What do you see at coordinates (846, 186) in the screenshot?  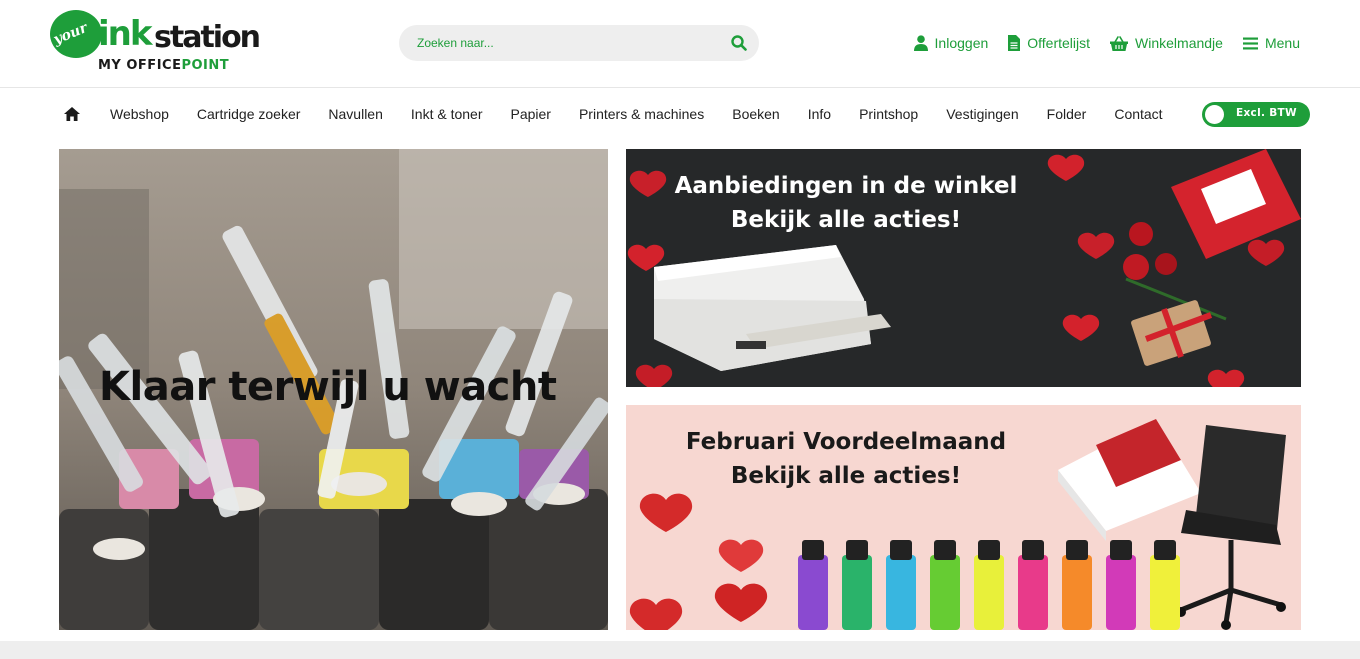 I see `store-offers-headline: Aanbiedingen in de winkel` at bounding box center [846, 186].